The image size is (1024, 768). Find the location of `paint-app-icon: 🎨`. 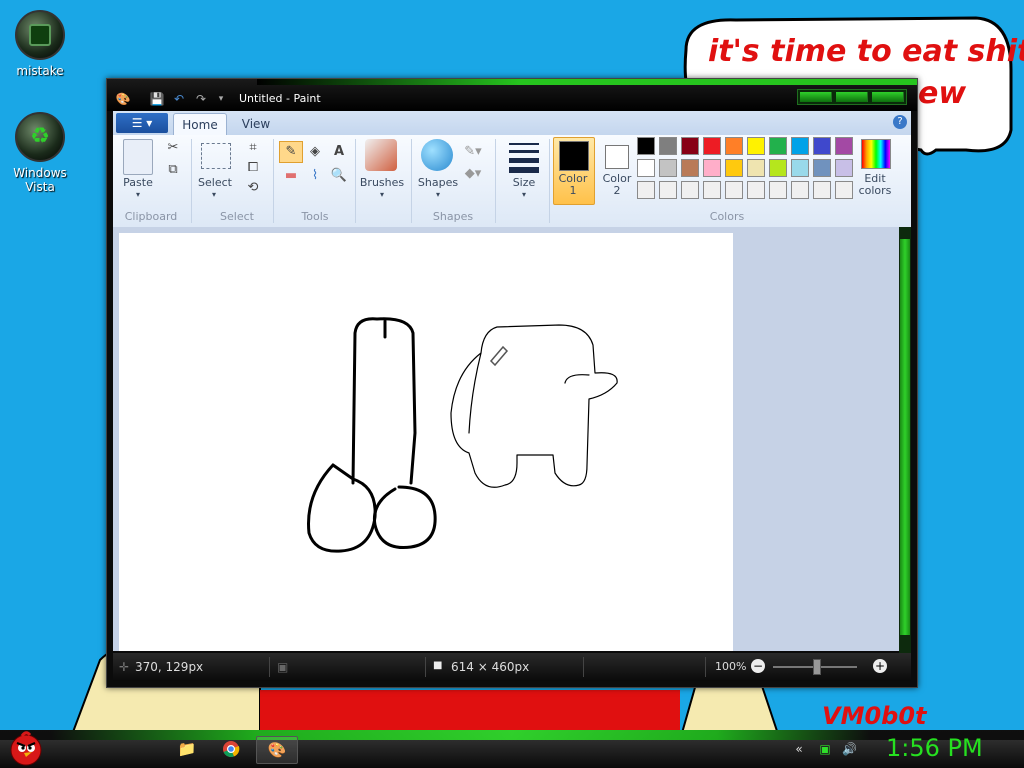

paint-app-icon: 🎨 is located at coordinates (123, 99).